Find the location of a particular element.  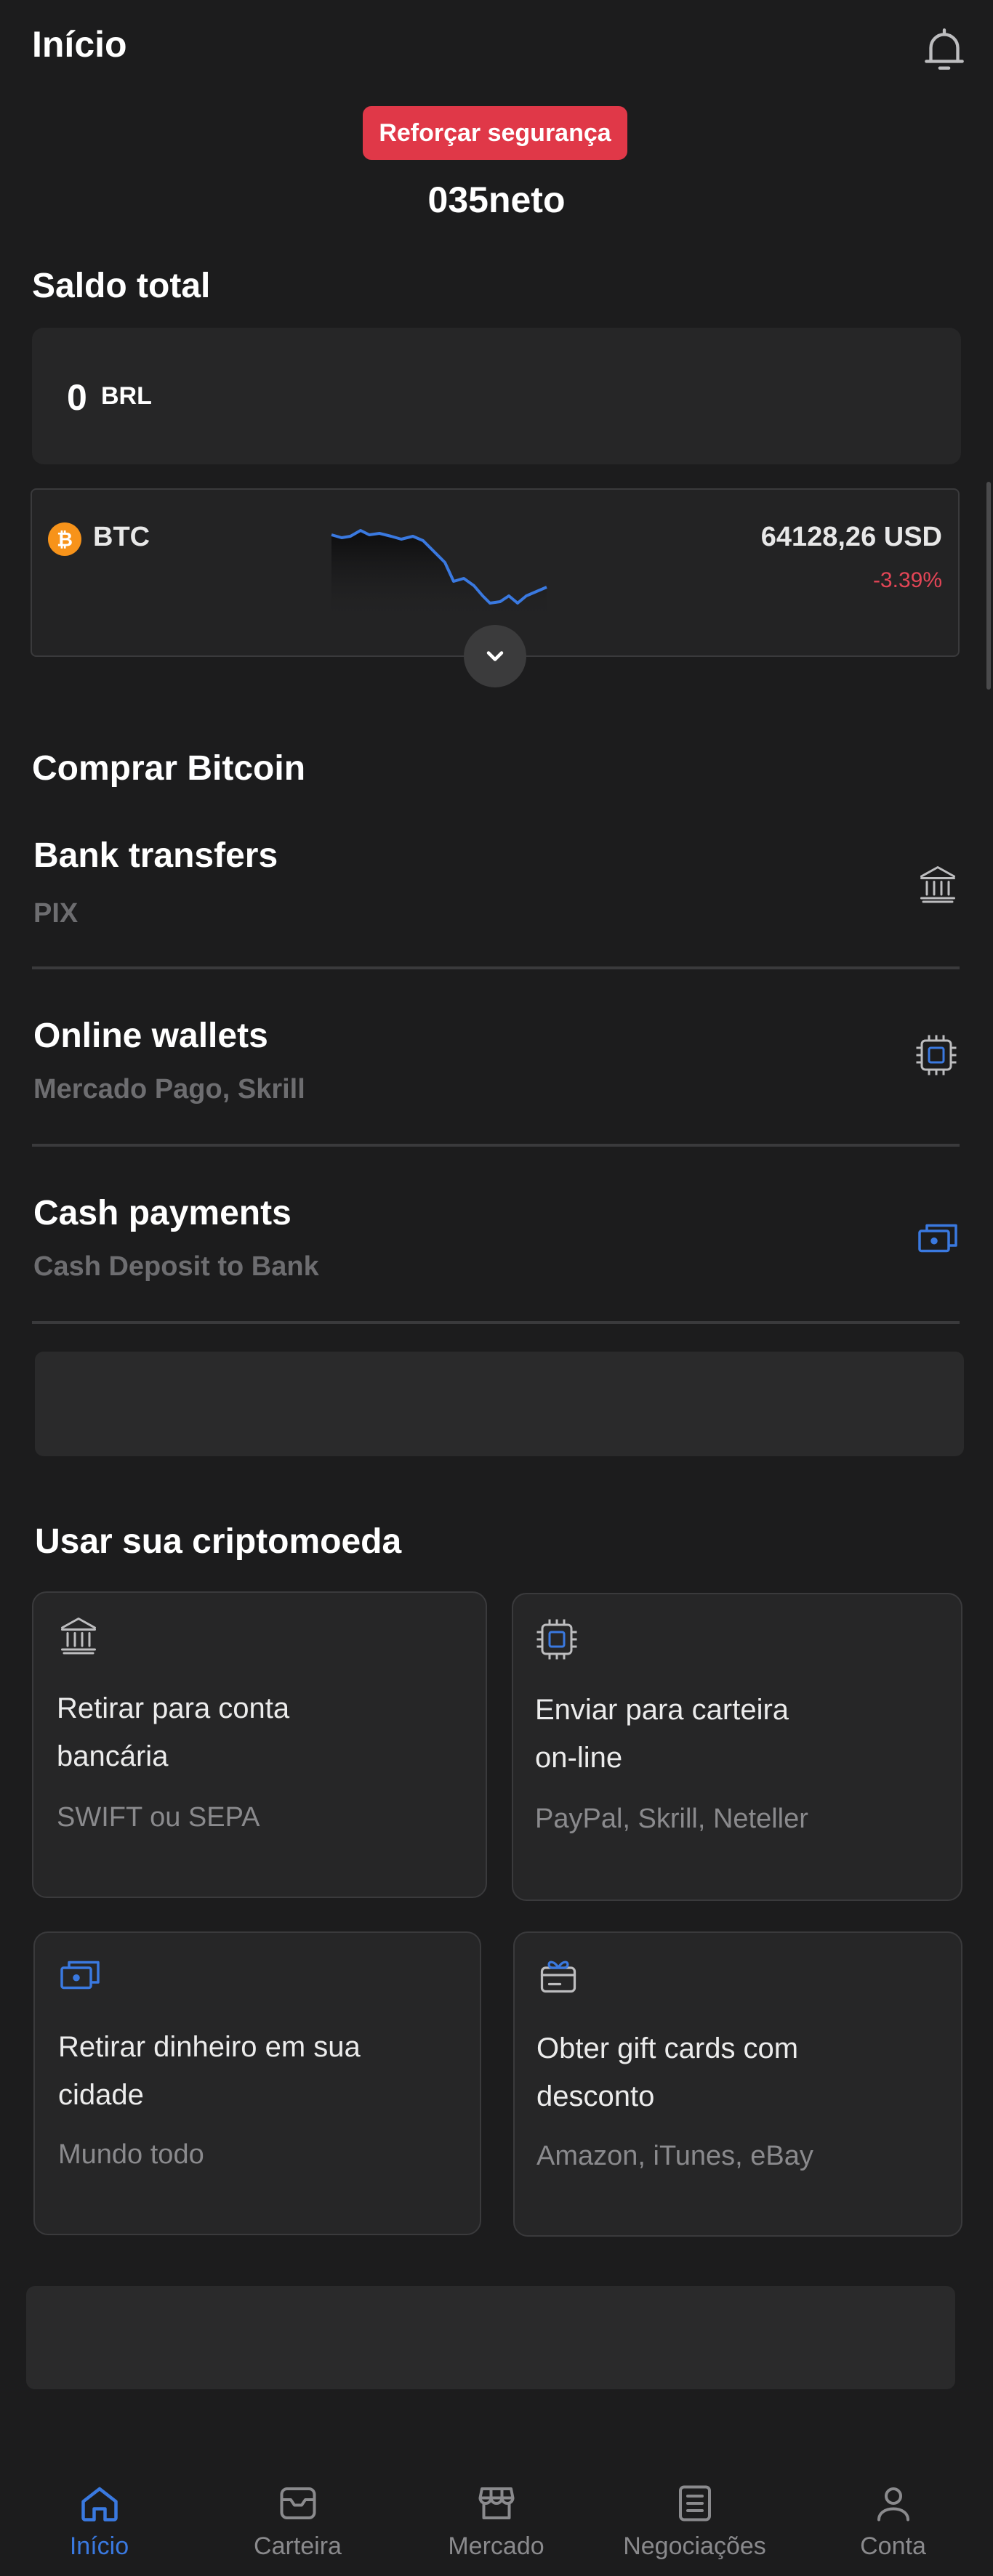

tile-title: bancária is located at coordinates (113, 1756).